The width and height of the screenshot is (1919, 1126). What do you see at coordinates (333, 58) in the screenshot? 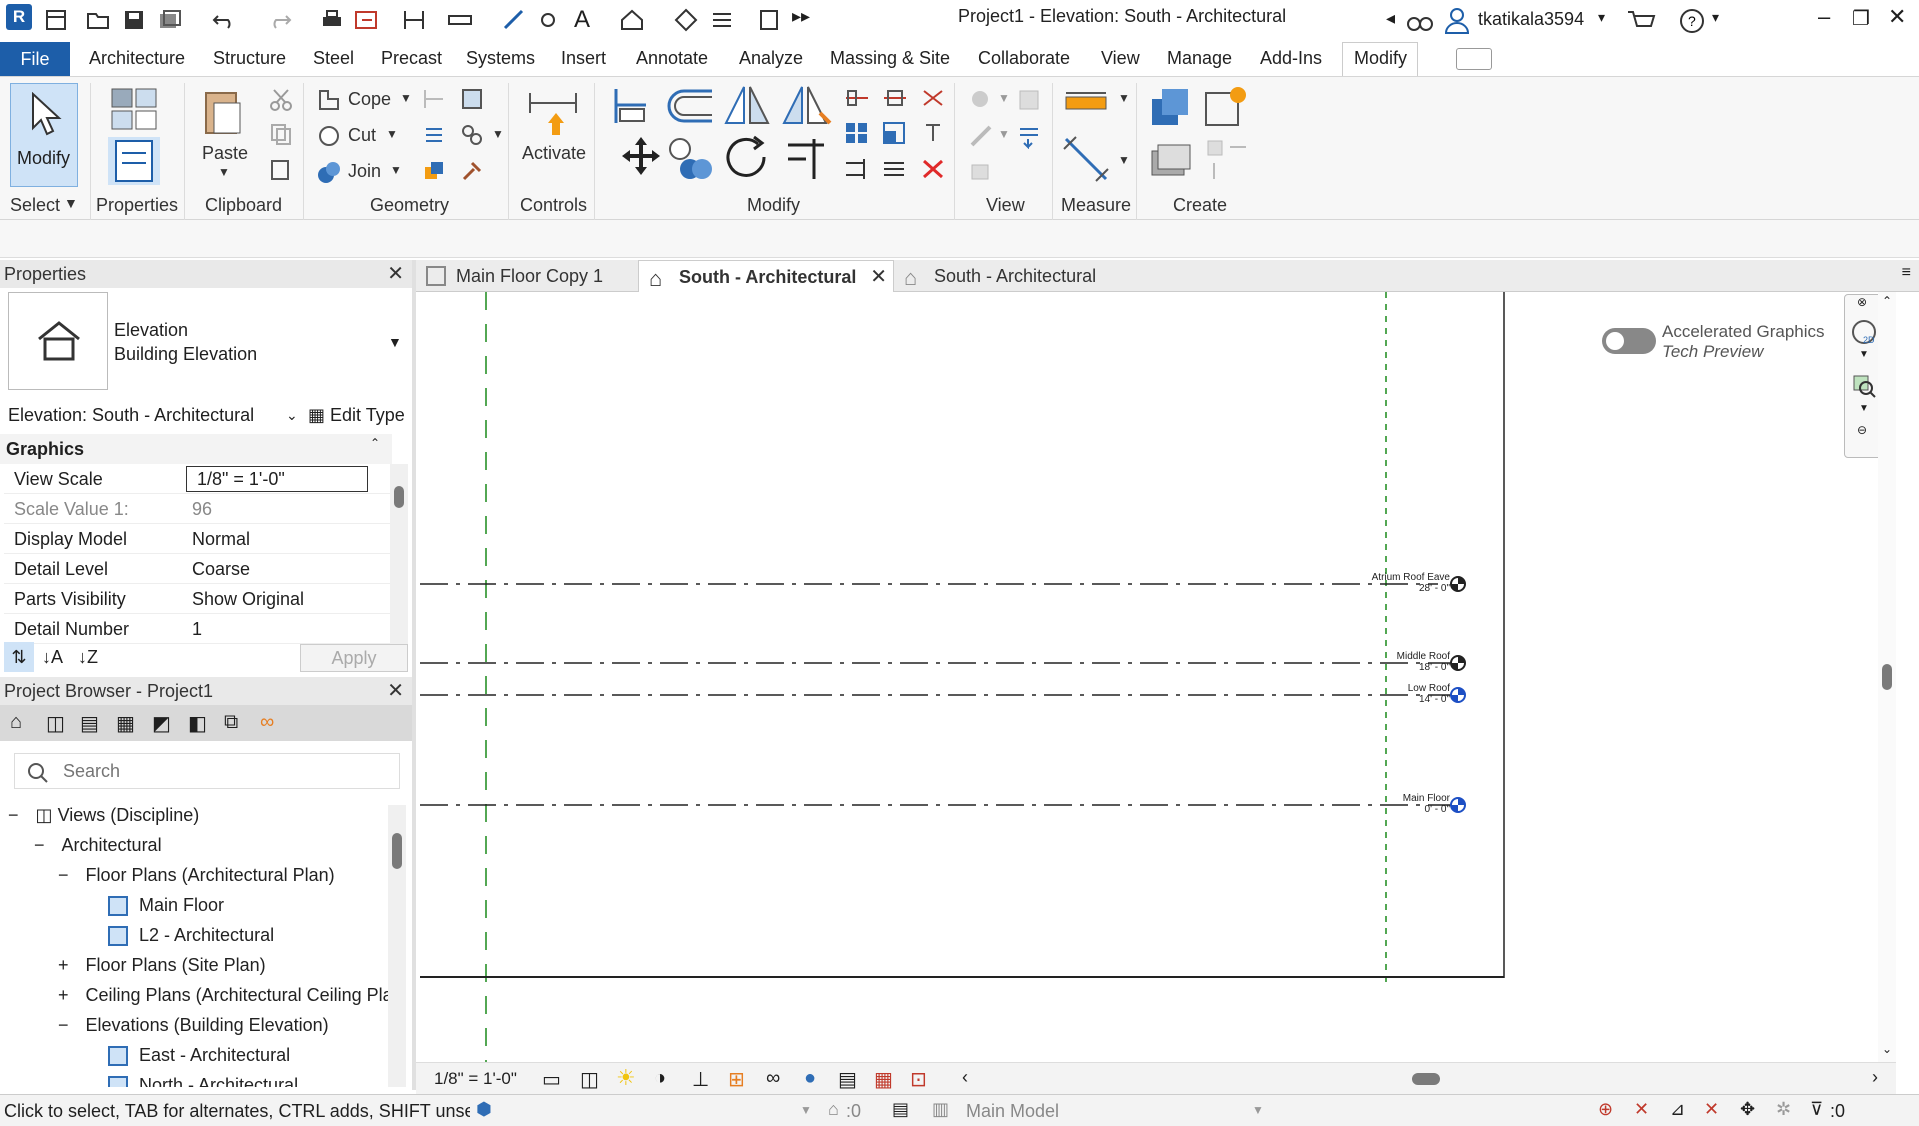
I see `tab-steel: Steel` at bounding box center [333, 58].